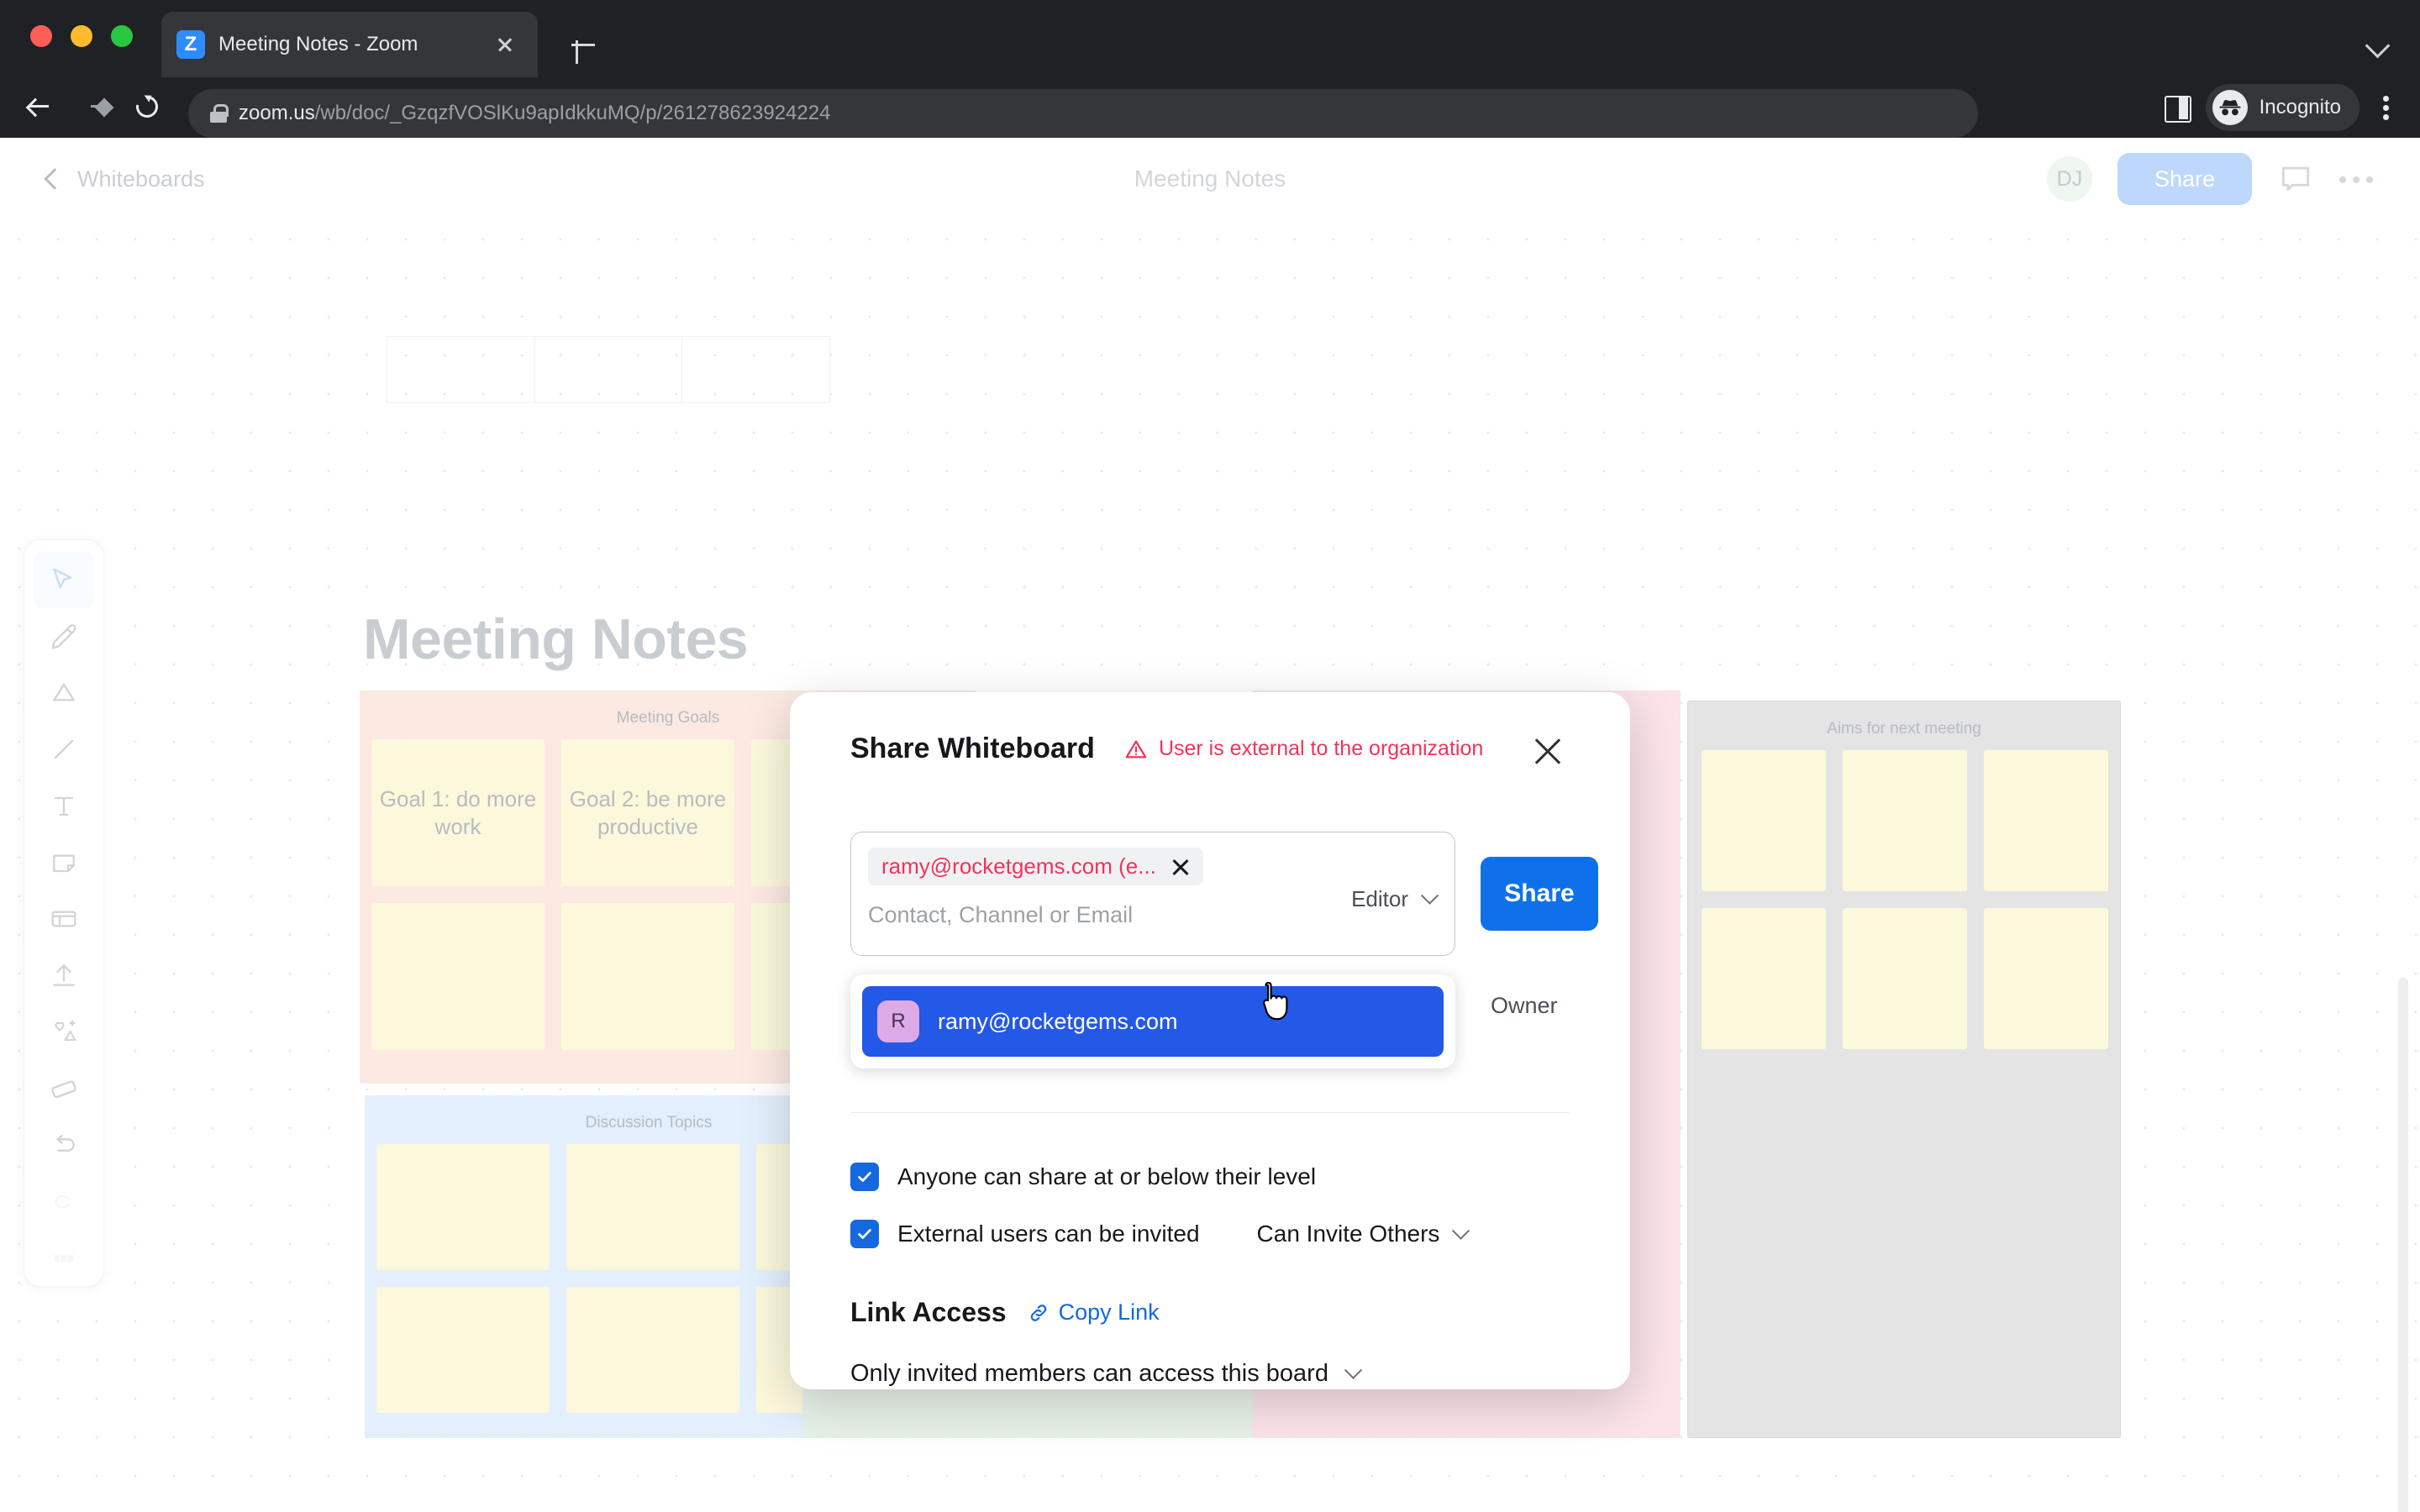  I want to click on role-dropdown: Editor, so click(1395, 899).